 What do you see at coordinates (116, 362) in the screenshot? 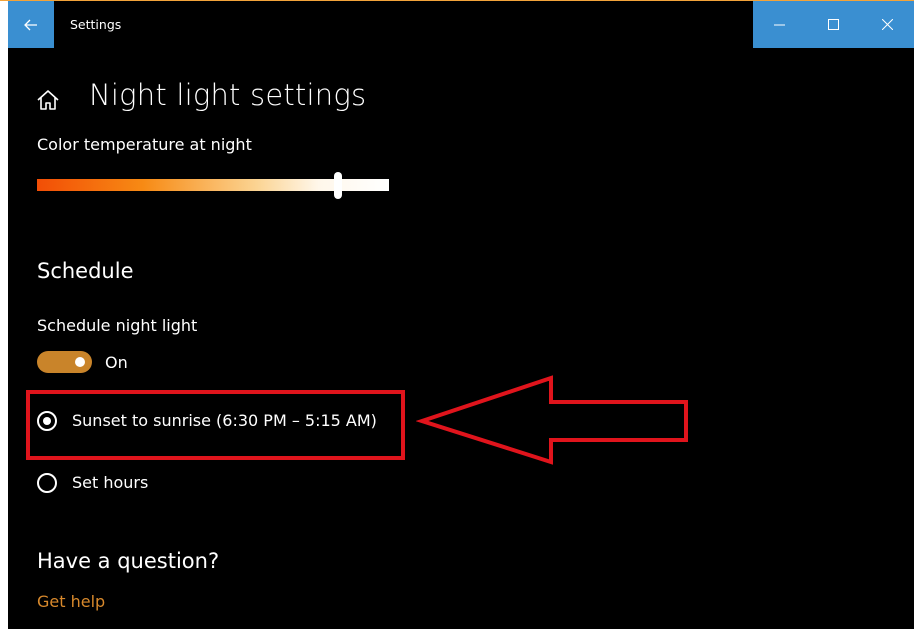
I see `toggle-state-text: On` at bounding box center [116, 362].